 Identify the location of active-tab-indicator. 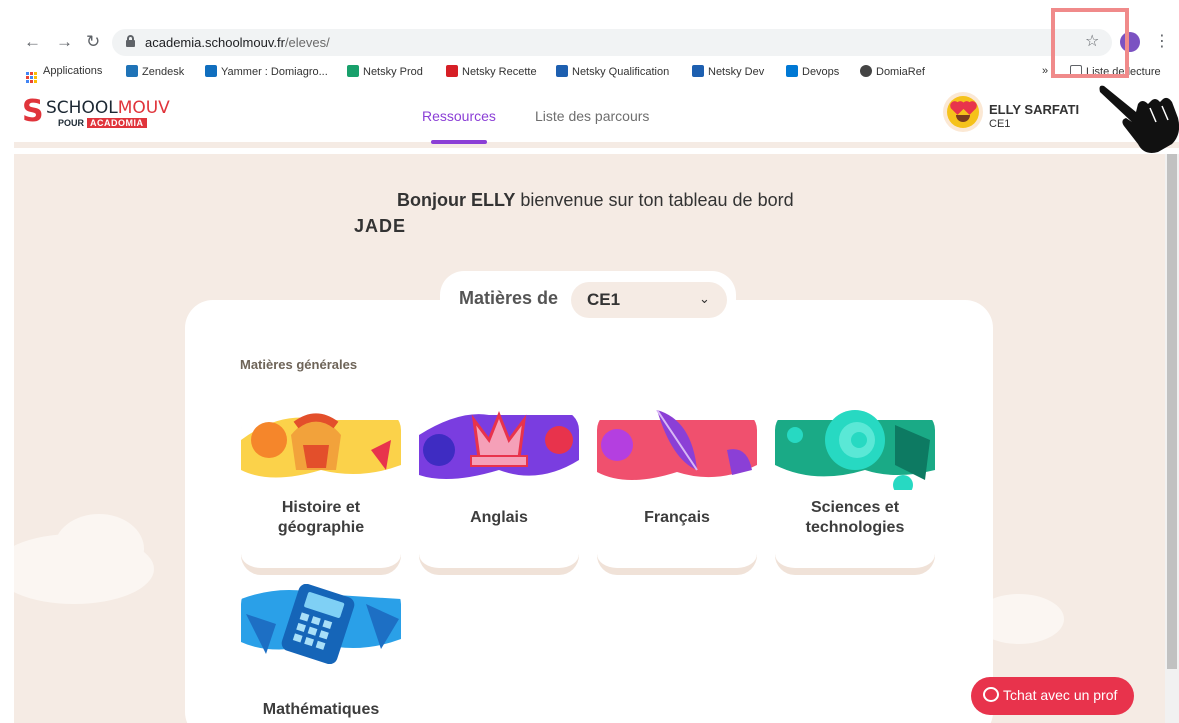
(459, 142).